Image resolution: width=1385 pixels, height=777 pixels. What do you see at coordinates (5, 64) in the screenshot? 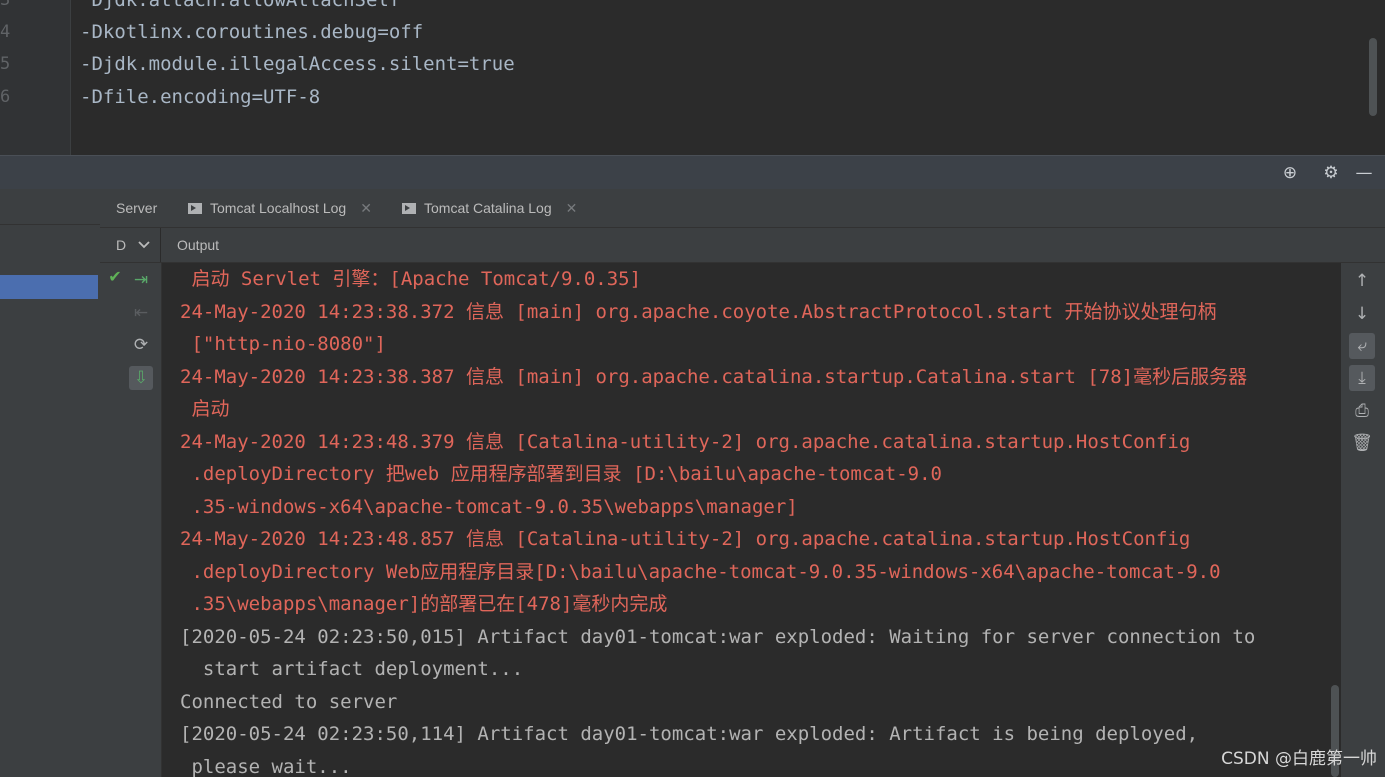
I see `line-number: 5` at bounding box center [5, 64].